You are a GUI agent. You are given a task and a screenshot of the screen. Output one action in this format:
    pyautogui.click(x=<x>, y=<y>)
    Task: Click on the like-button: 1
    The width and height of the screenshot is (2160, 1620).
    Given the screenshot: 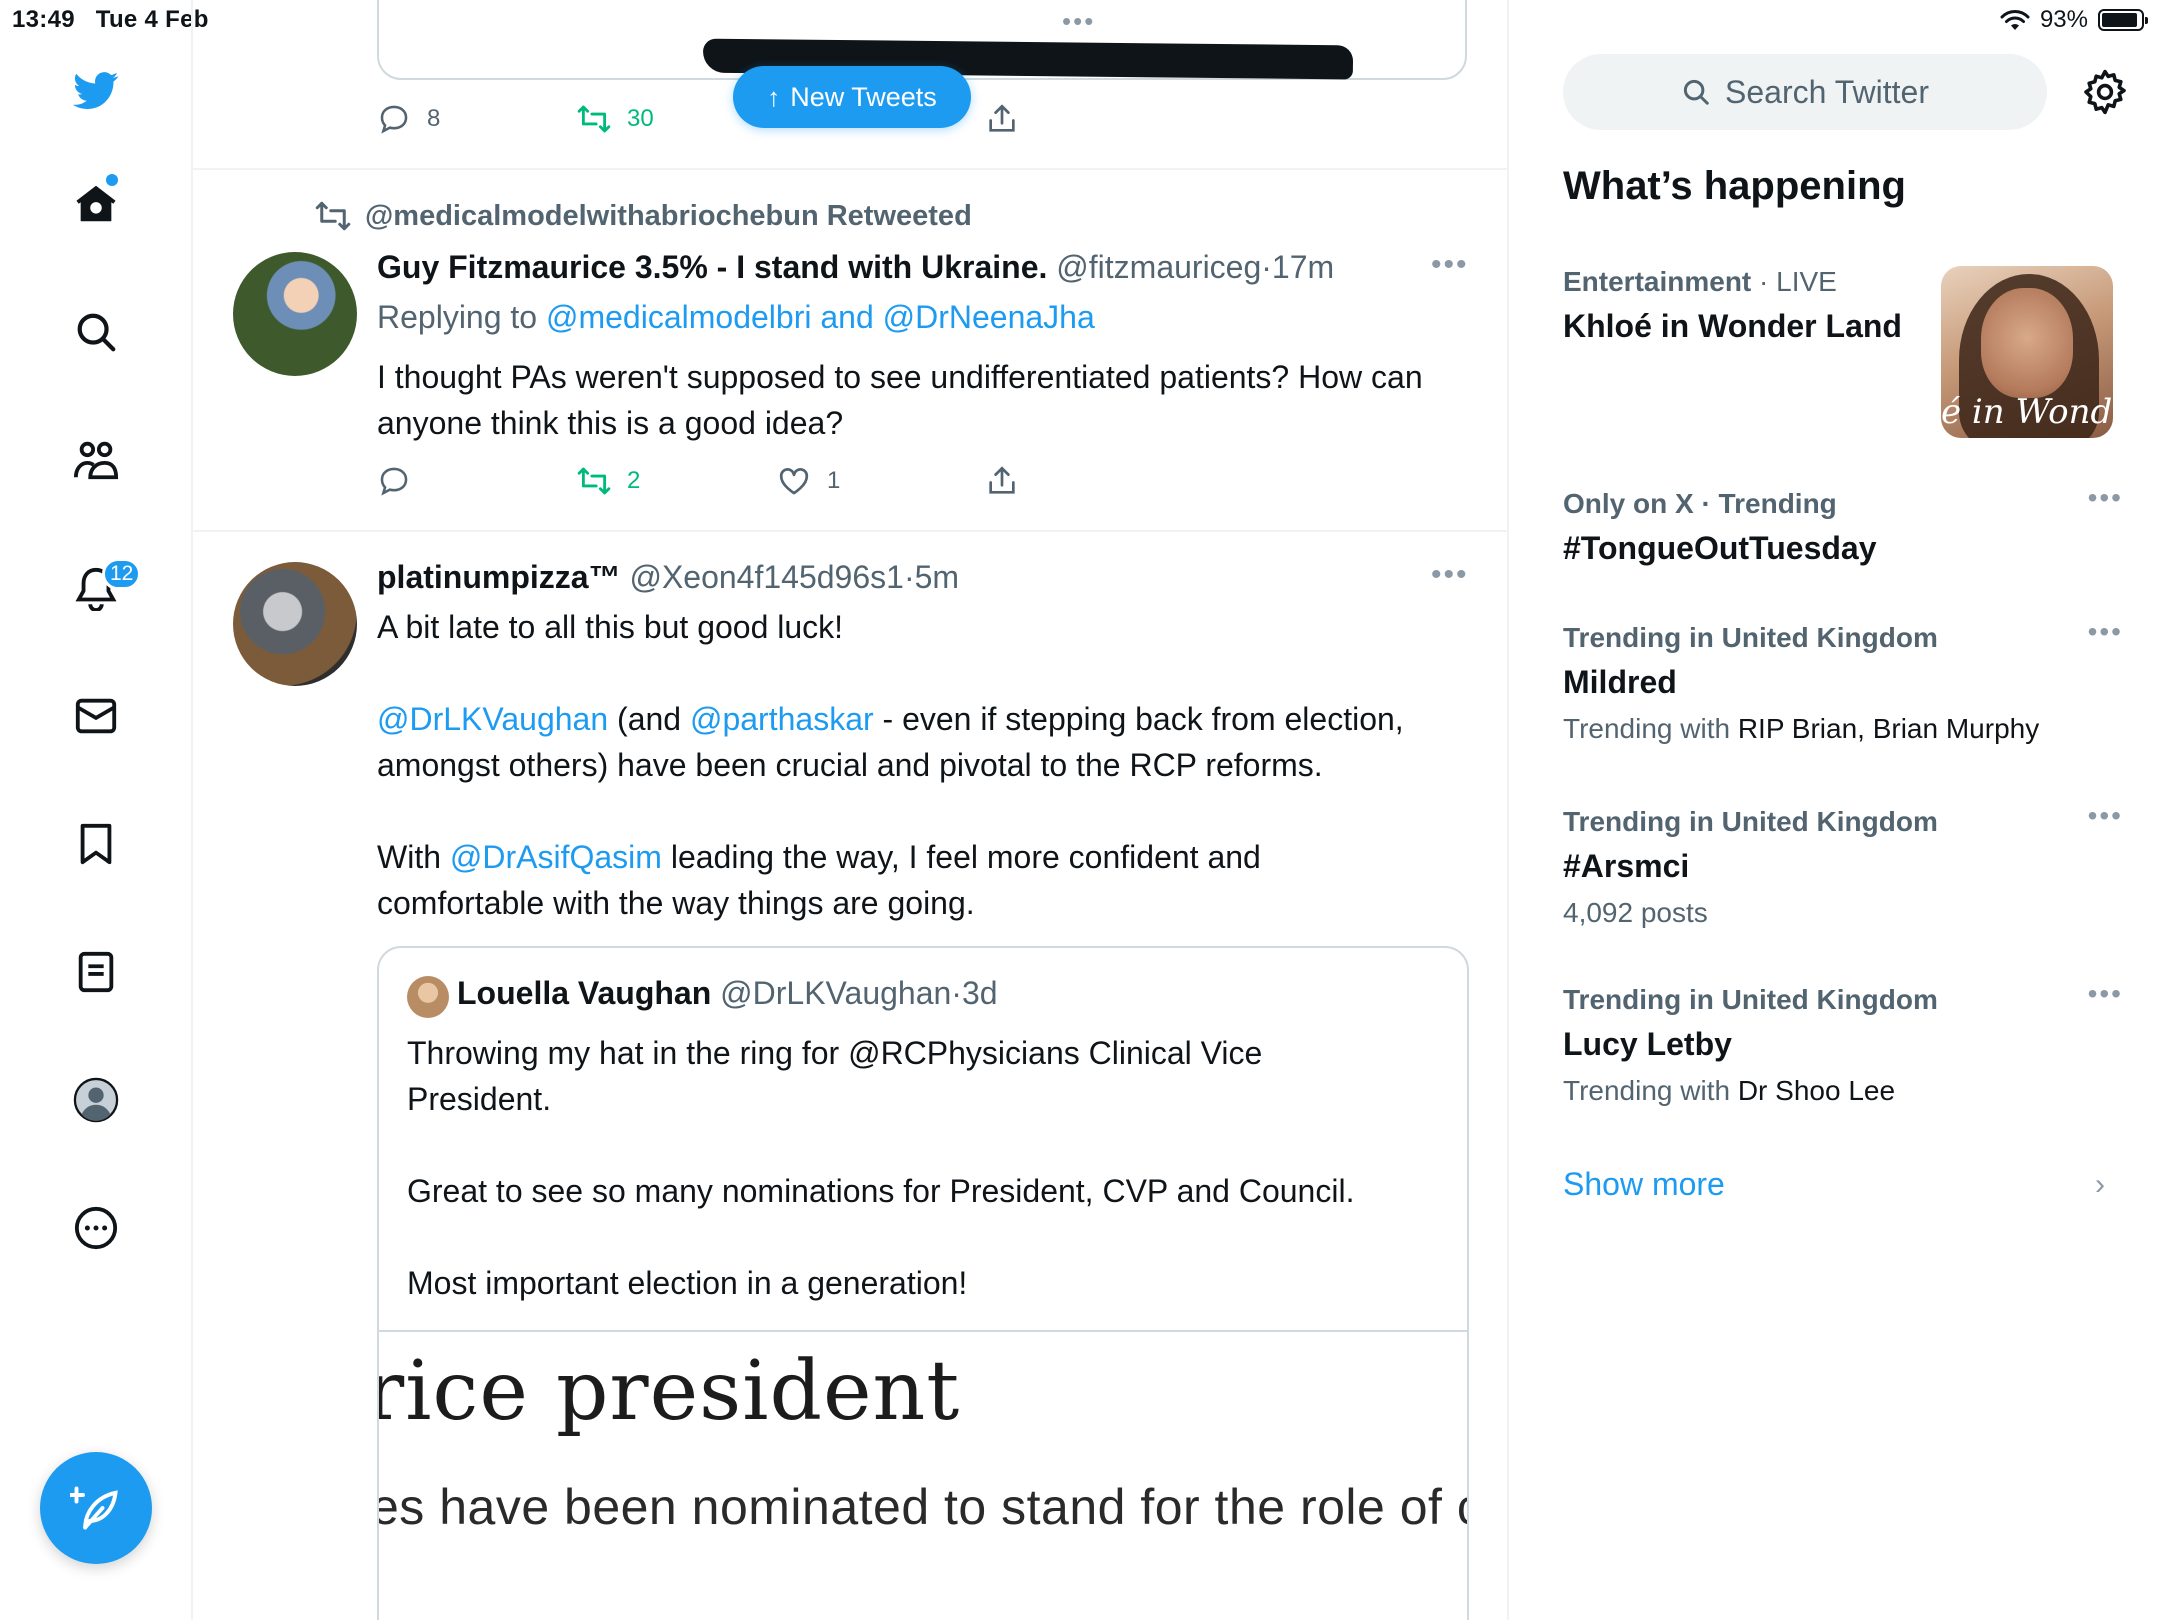 What is the action you would take?
    pyautogui.click(x=808, y=481)
    